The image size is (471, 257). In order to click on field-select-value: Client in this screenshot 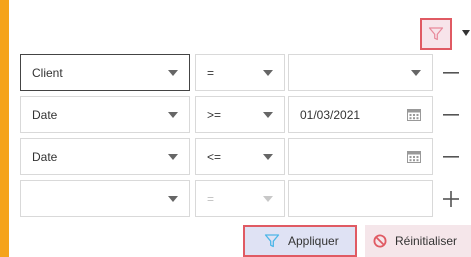, I will do `click(47, 72)`.